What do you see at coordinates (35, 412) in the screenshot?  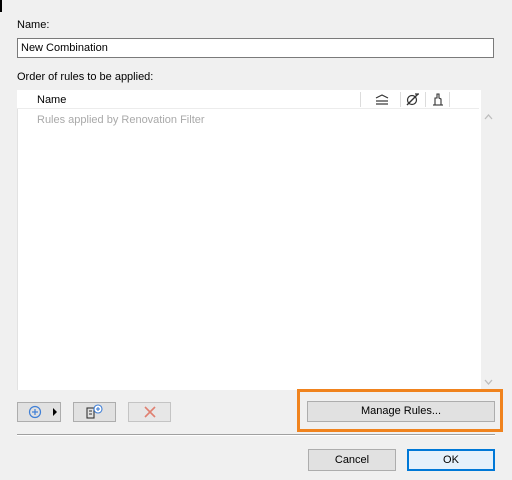 I see `plus-circle-icon` at bounding box center [35, 412].